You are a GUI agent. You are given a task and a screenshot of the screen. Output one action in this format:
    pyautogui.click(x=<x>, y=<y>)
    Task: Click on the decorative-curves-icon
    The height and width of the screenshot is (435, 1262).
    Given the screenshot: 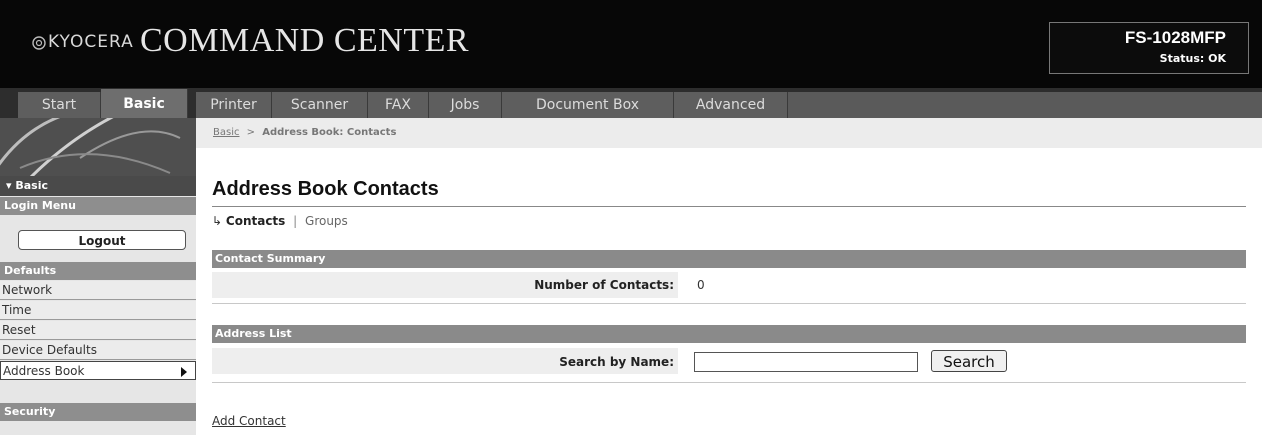 What is the action you would take?
    pyautogui.click(x=98, y=147)
    